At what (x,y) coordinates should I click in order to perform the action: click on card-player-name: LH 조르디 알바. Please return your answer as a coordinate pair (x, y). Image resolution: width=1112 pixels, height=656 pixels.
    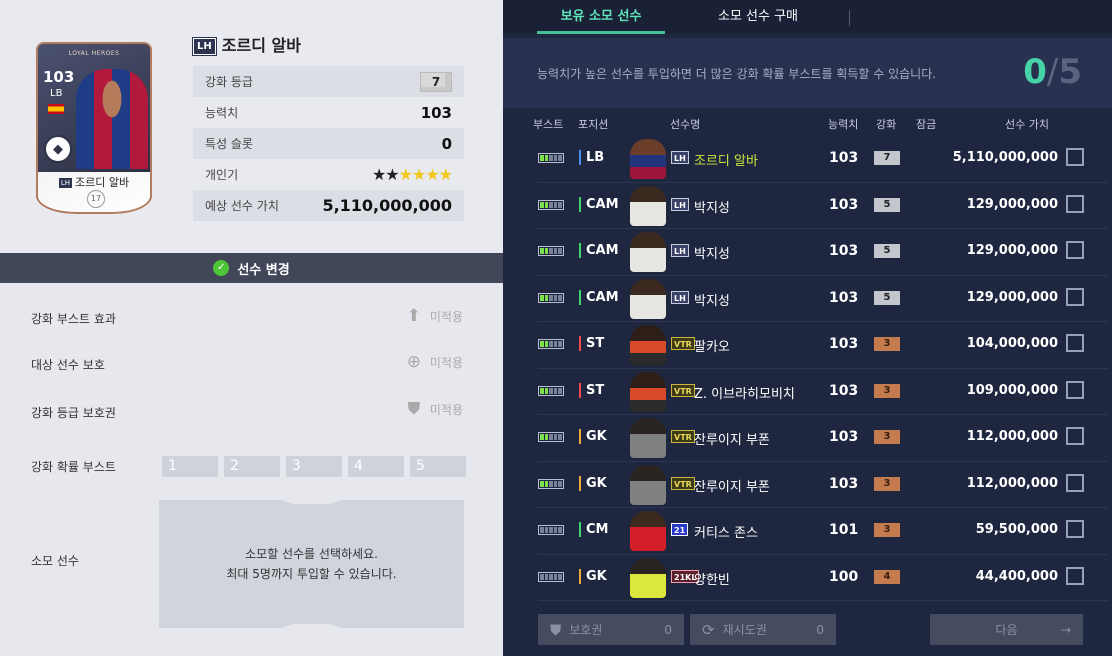
    Looking at the image, I should click on (94, 182).